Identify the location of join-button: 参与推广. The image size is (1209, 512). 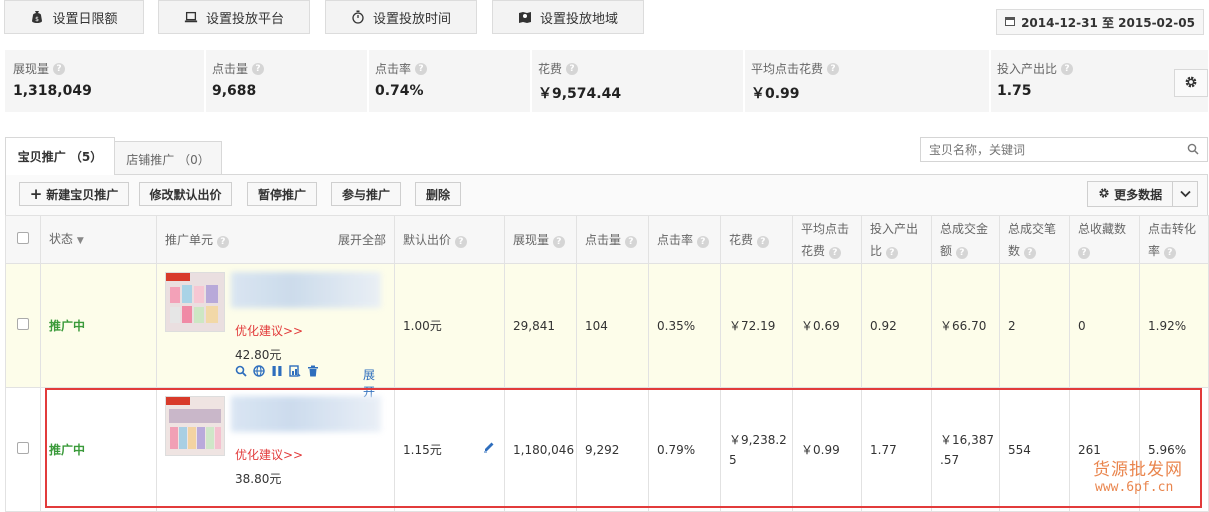
(366, 194).